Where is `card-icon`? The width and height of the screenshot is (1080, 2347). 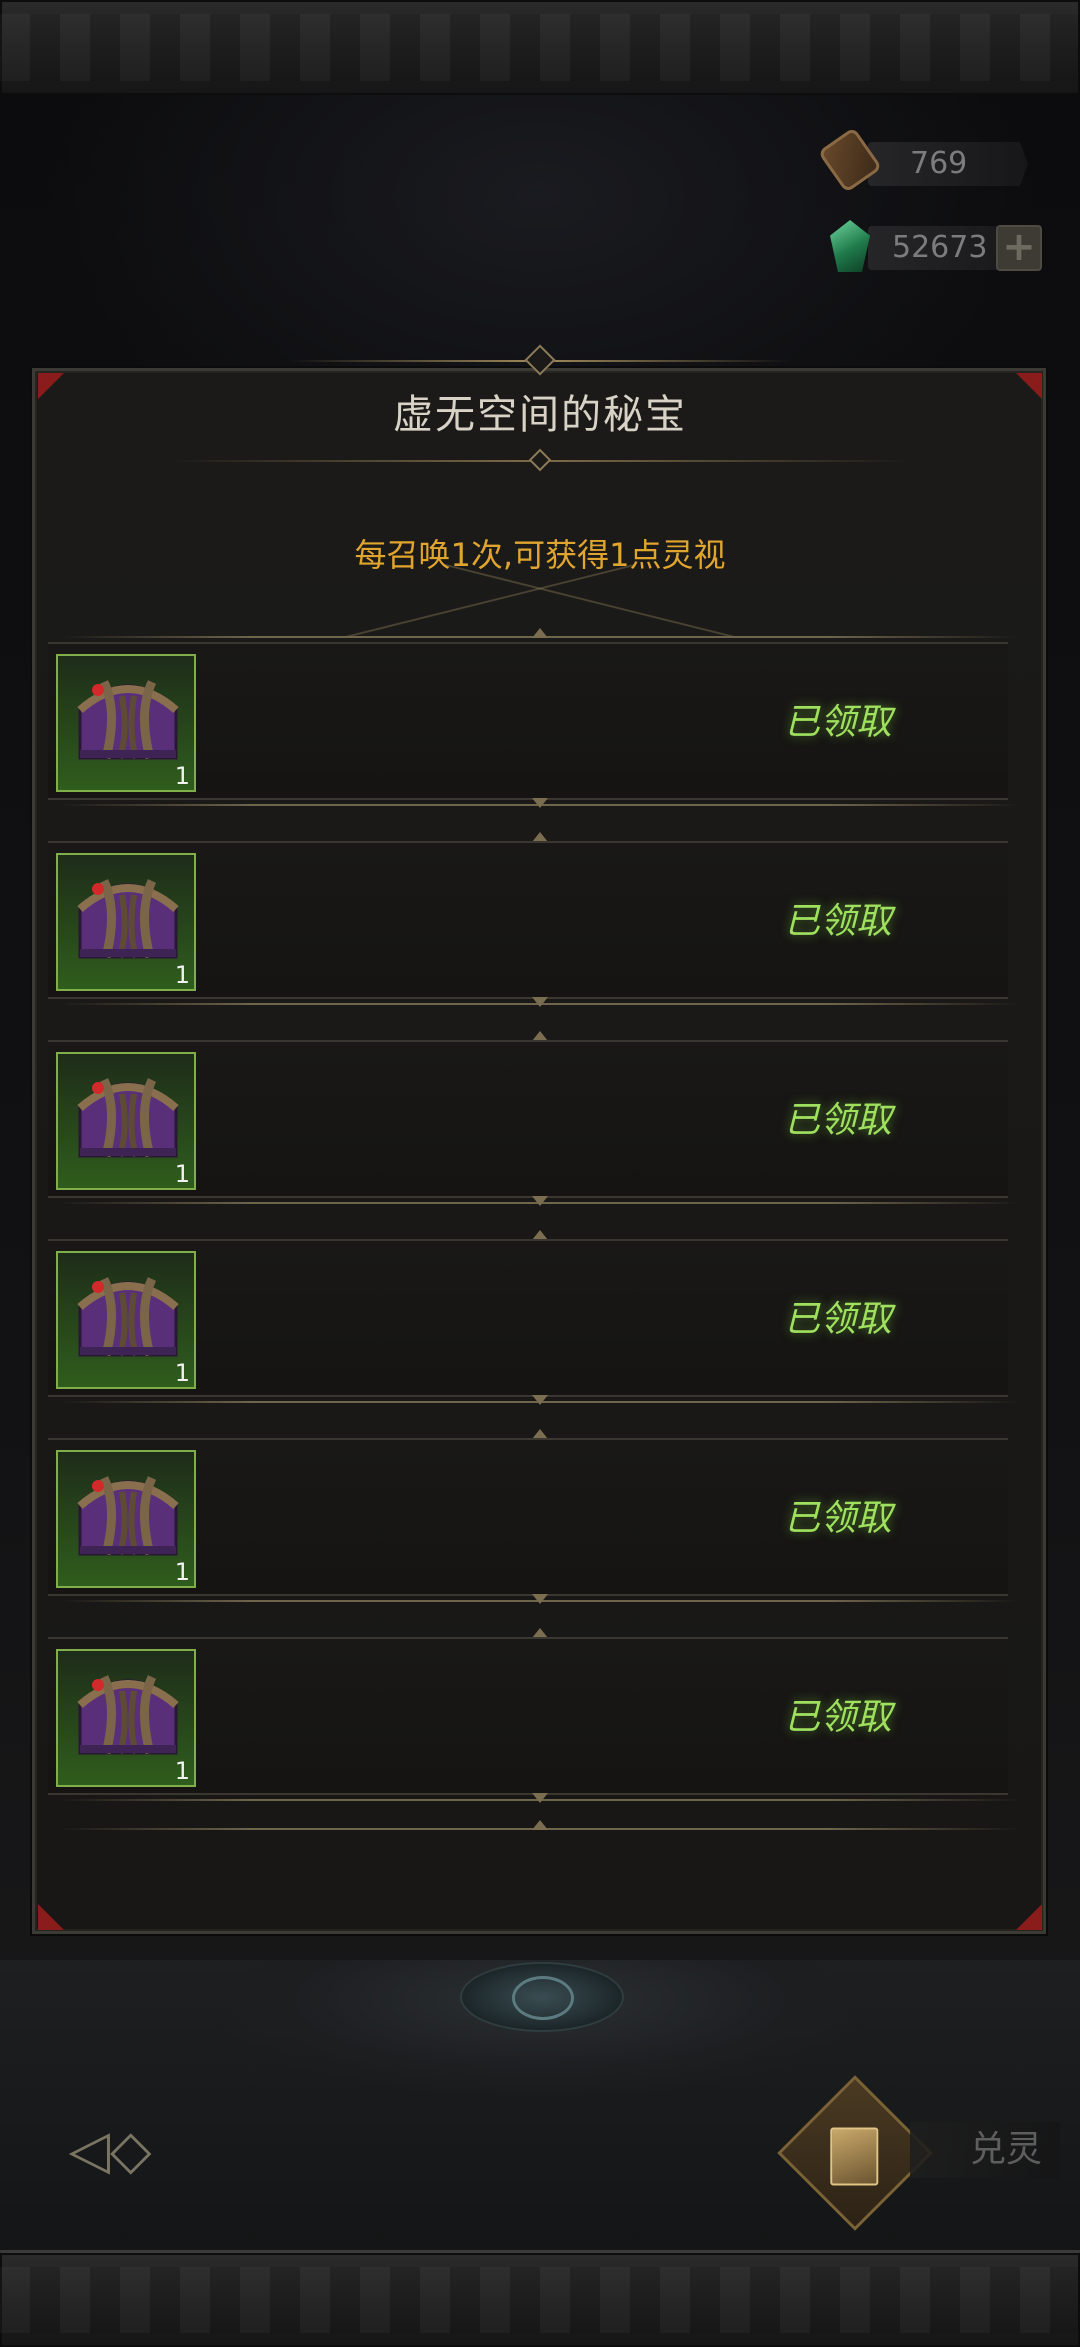
card-icon is located at coordinates (854, 2156).